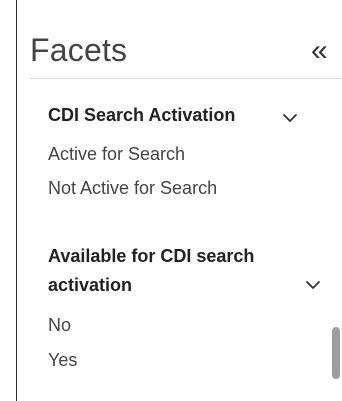  What do you see at coordinates (90, 285) in the screenshot?
I see `facet-group-title-available-line2: activation` at bounding box center [90, 285].